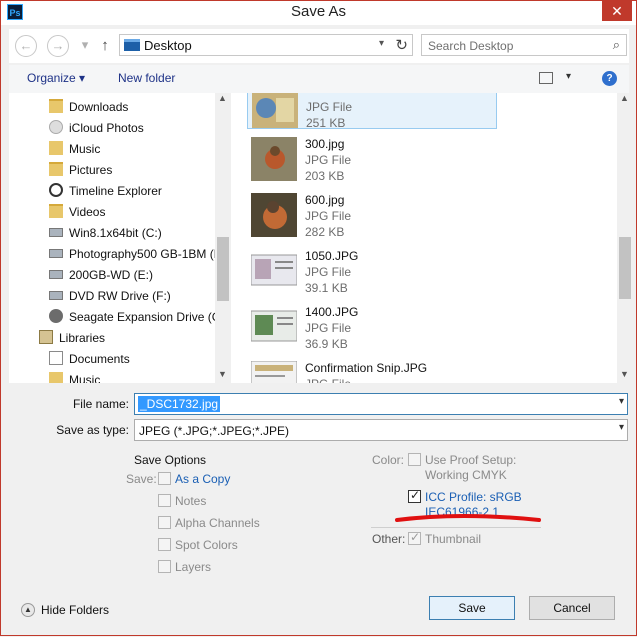  Describe the element at coordinates (141, 479) in the screenshot. I see `save-label: Save:` at that location.